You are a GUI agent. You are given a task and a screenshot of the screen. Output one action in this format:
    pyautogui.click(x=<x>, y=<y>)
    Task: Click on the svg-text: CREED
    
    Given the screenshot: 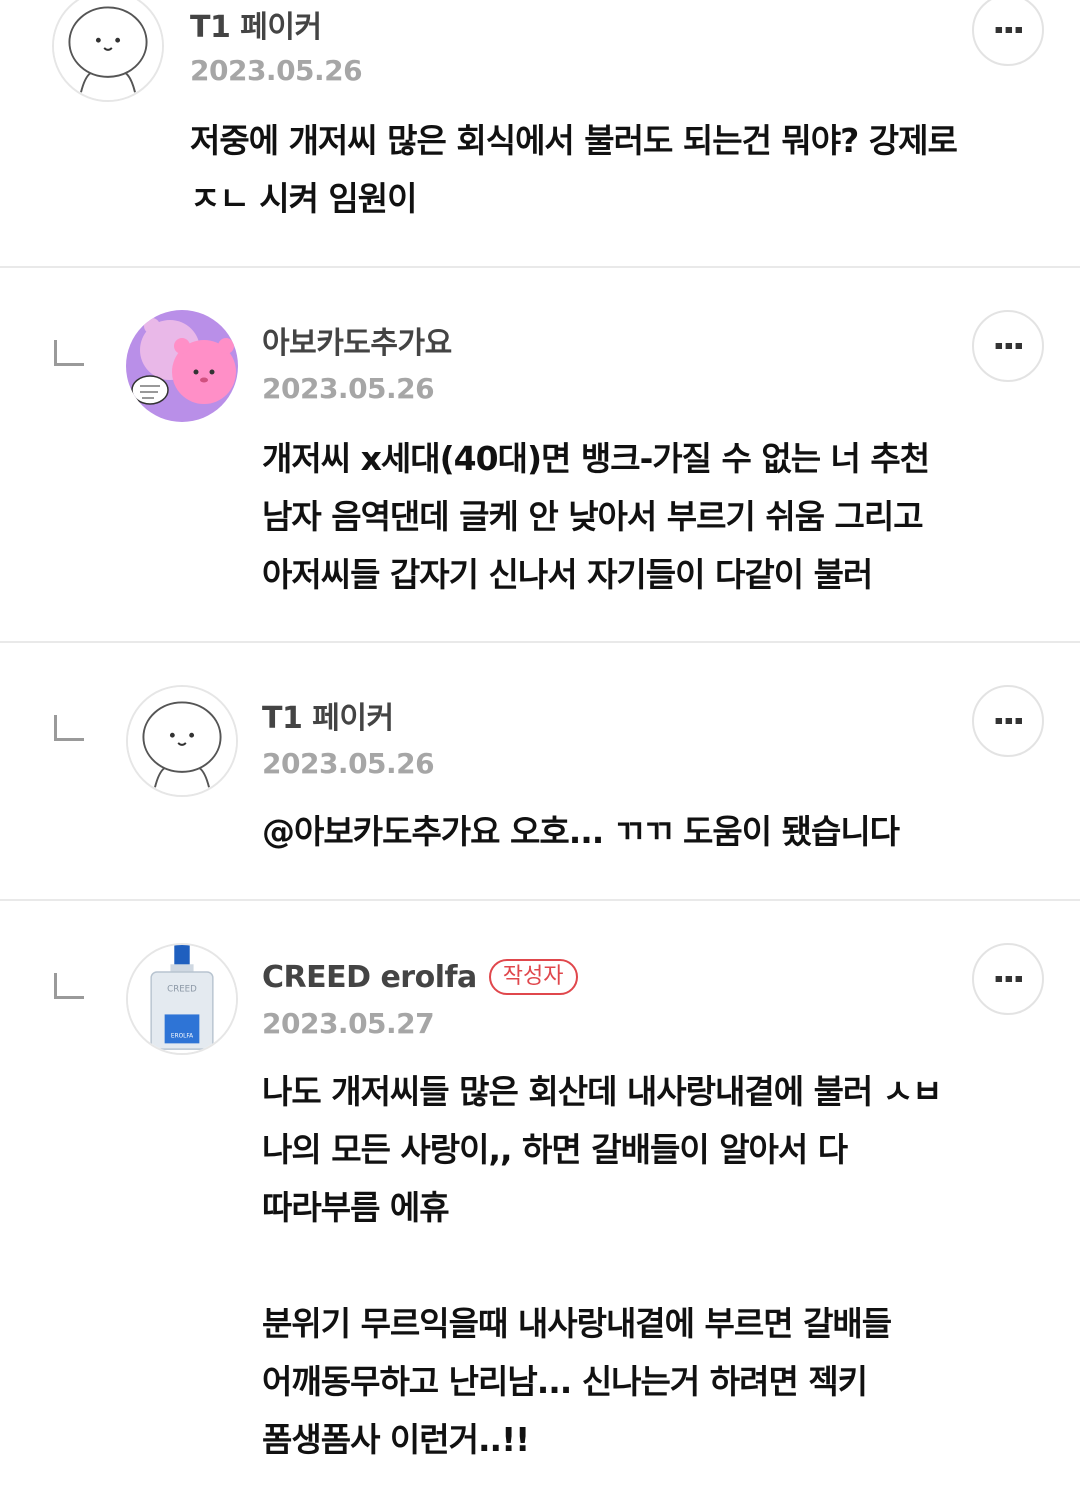 What is the action you would take?
    pyautogui.click(x=182, y=989)
    